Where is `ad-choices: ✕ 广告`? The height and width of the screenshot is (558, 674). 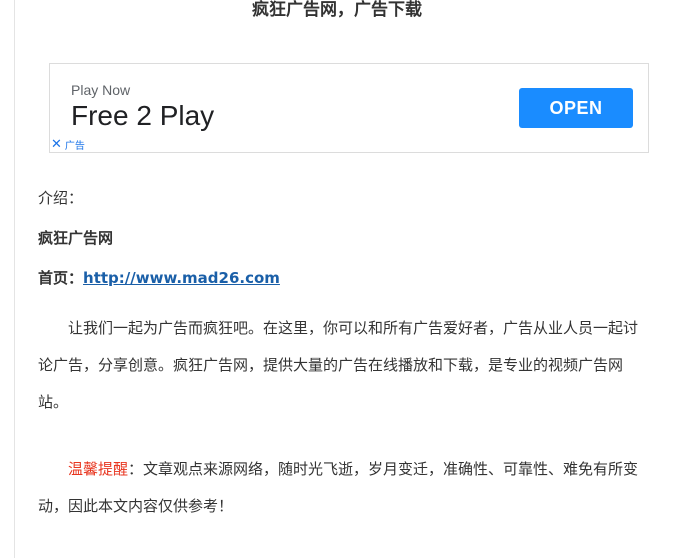
ad-choices: ✕ 广告 is located at coordinates (68, 145).